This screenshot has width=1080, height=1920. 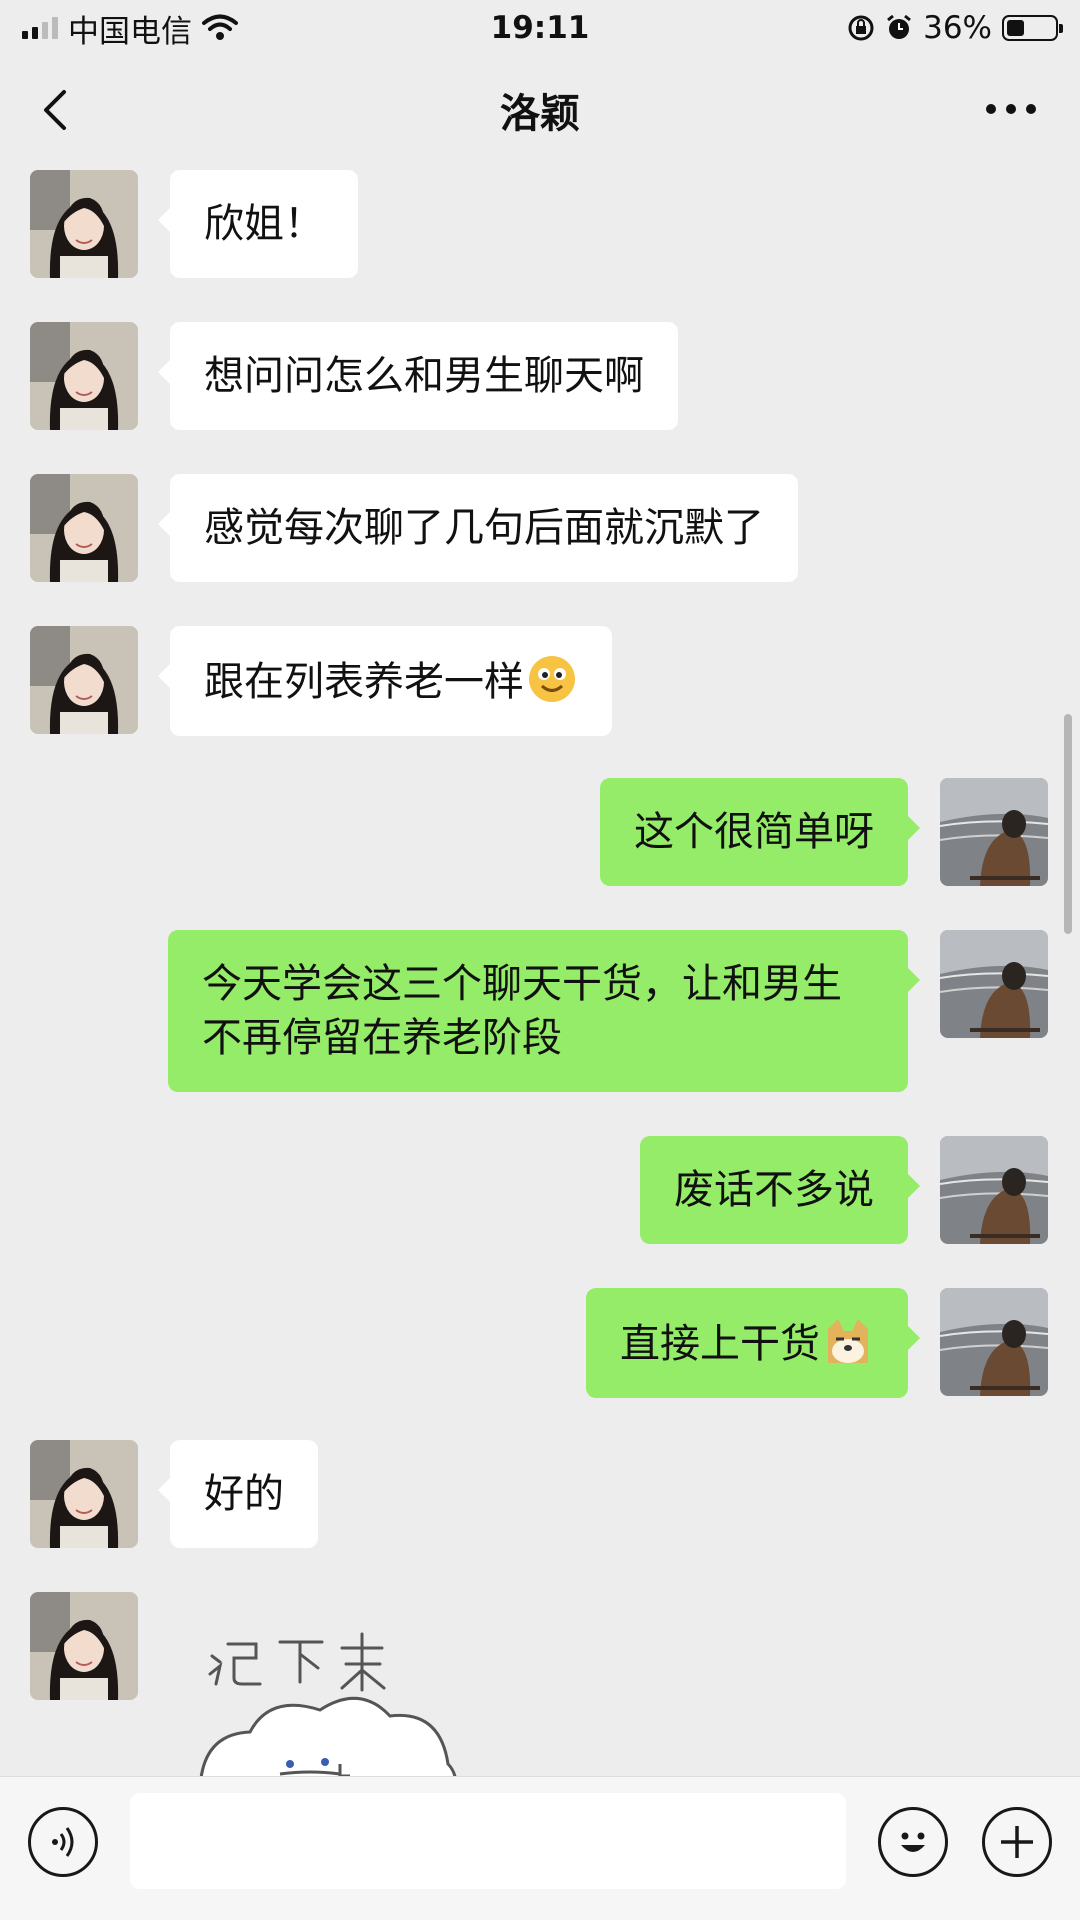 I want to click on received-message: 跟在列表养老一样, so click(x=321, y=681).